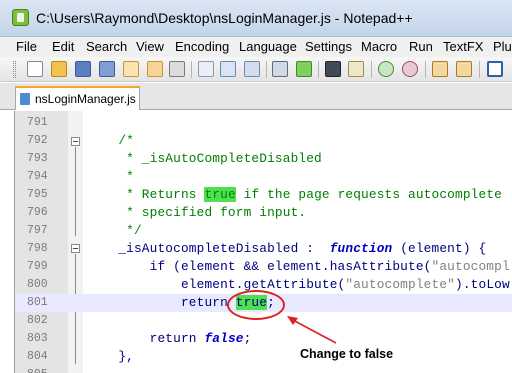 The image size is (512, 373). Describe the element at coordinates (59, 69) in the screenshot. I see `open-file-icon` at that location.